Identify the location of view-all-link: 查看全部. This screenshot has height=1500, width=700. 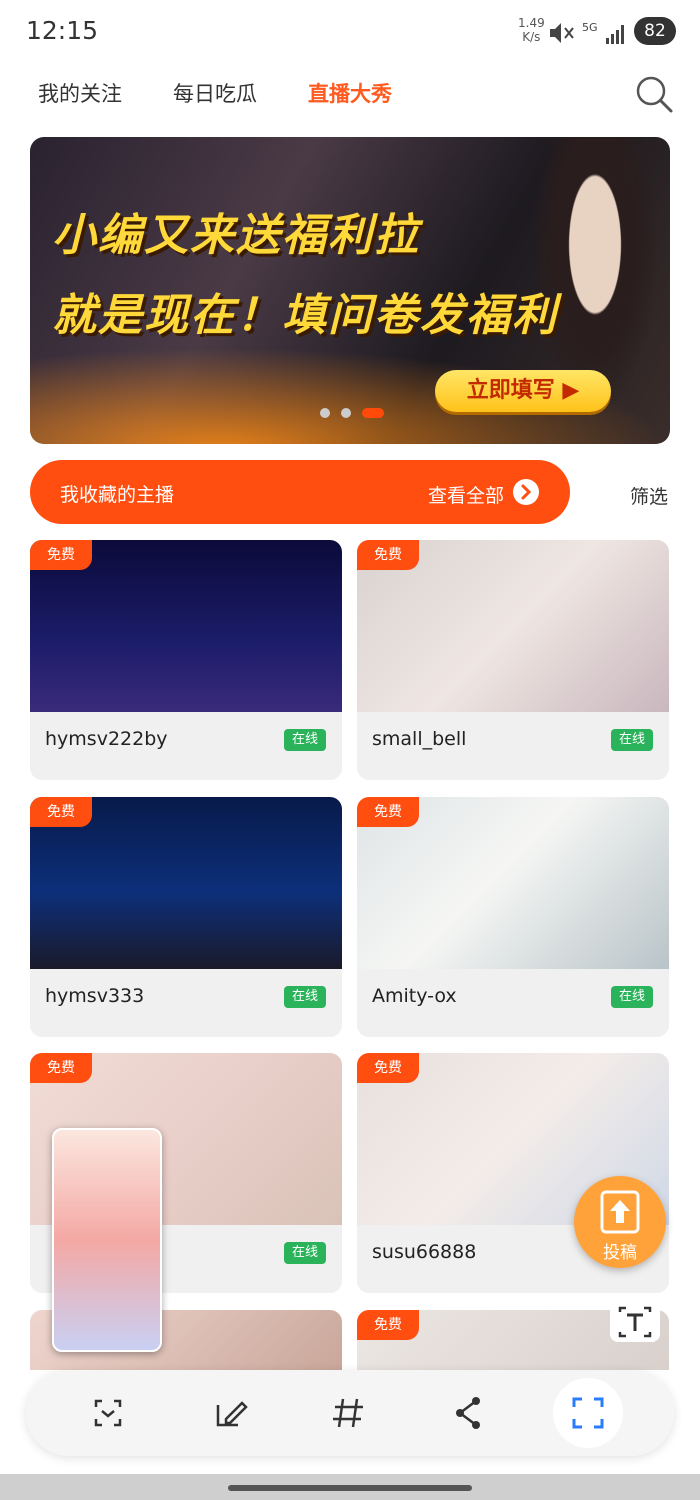
(466, 494).